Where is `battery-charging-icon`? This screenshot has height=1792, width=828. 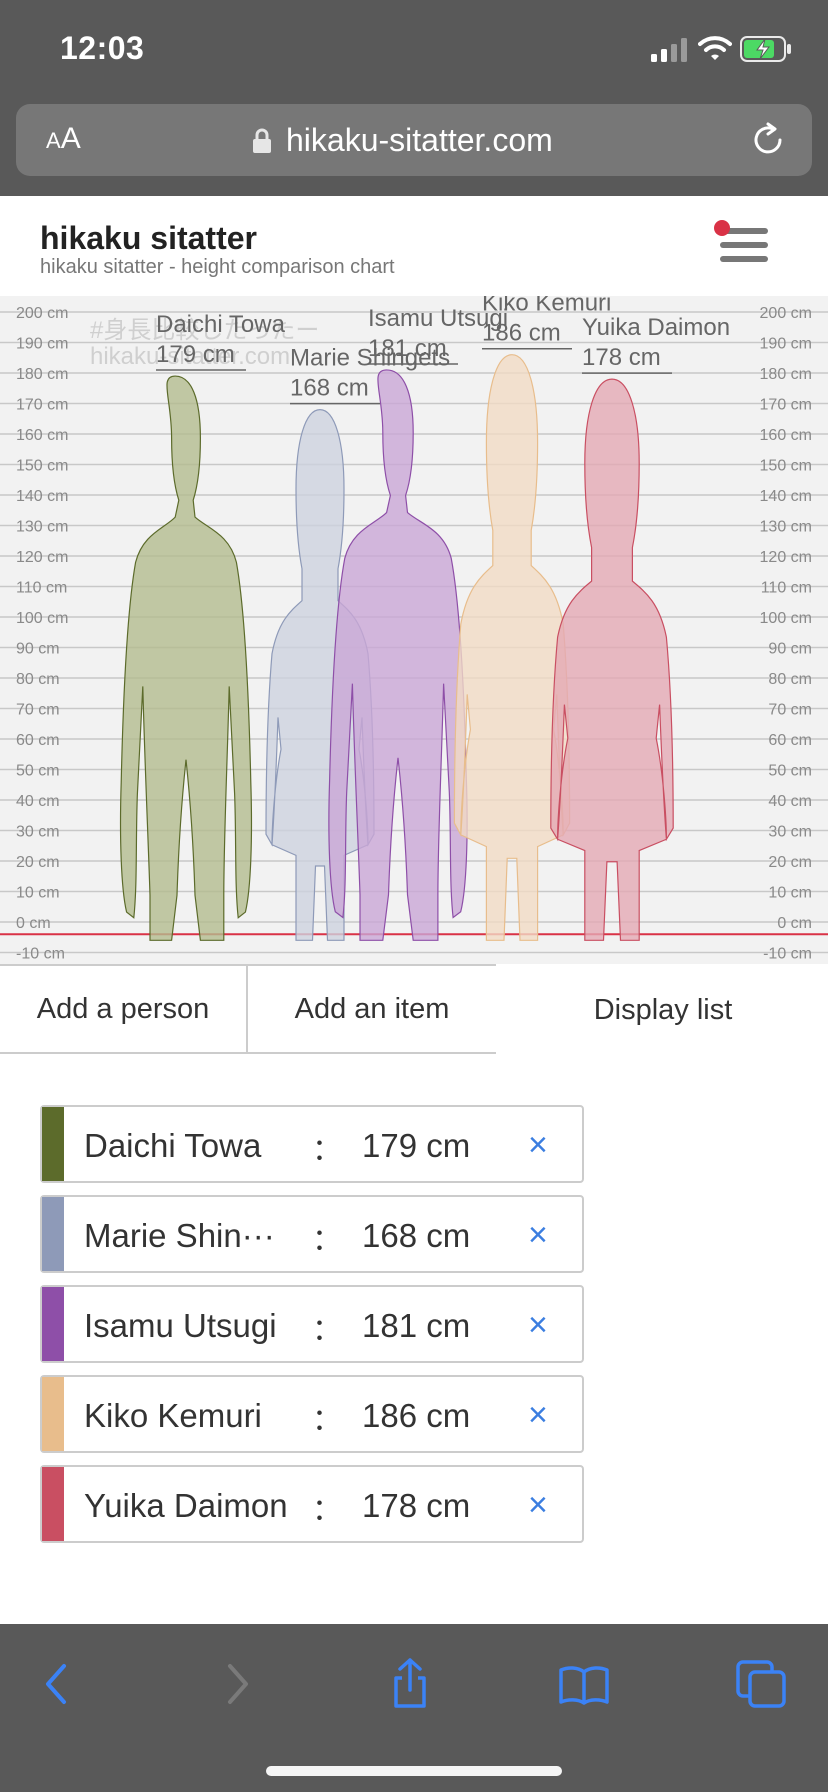
battery-charging-icon is located at coordinates (765, 49).